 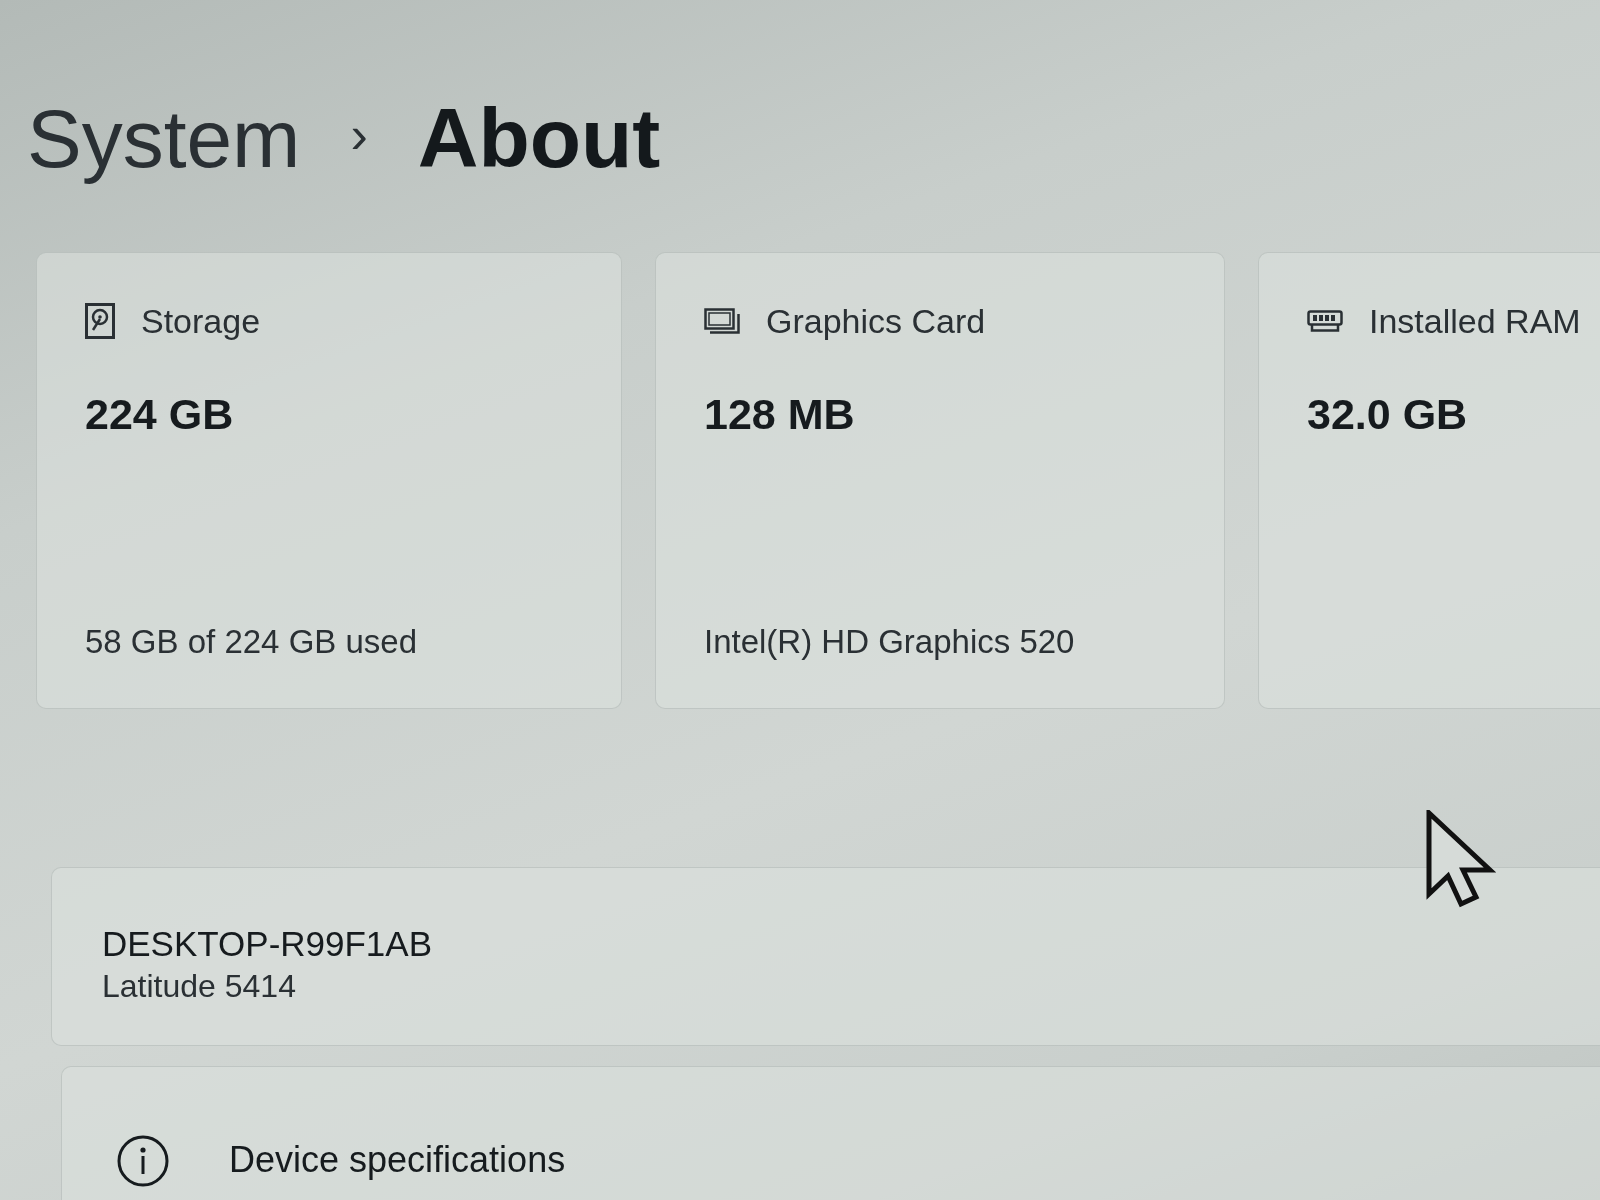 I want to click on card-label: Storage, so click(x=201, y=321).